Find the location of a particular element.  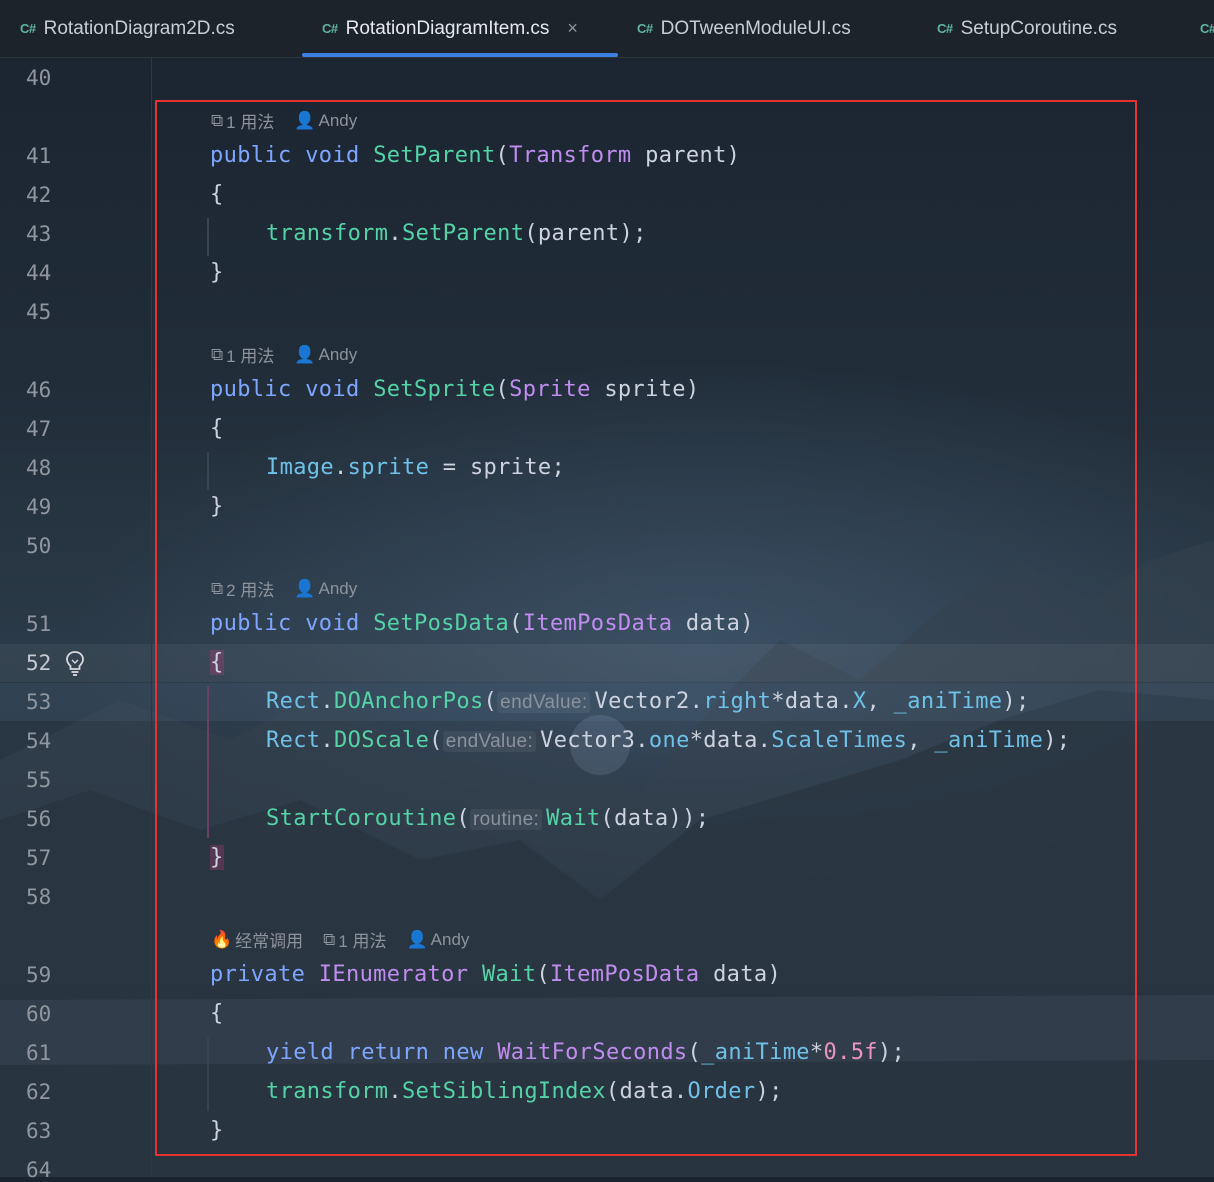

line-number: 43 is located at coordinates (39, 234).